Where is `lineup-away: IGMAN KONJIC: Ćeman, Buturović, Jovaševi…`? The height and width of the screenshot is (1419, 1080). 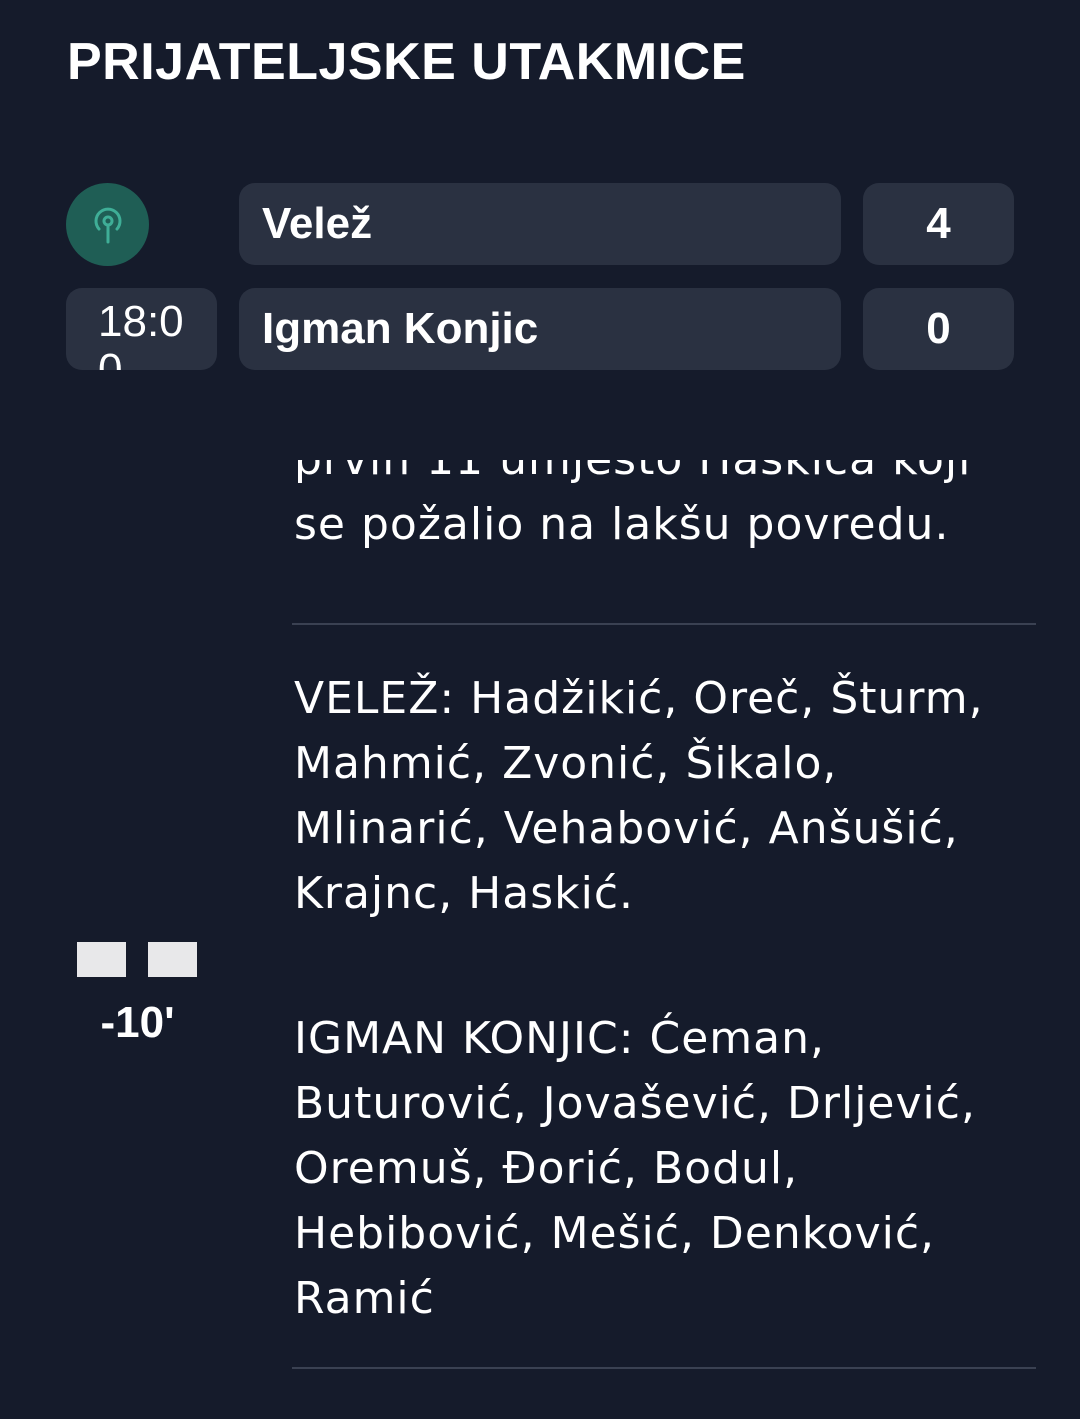 lineup-away: IGMAN KONJIC: Ćeman, Buturović, Jovaševi… is located at coordinates (635, 1168).